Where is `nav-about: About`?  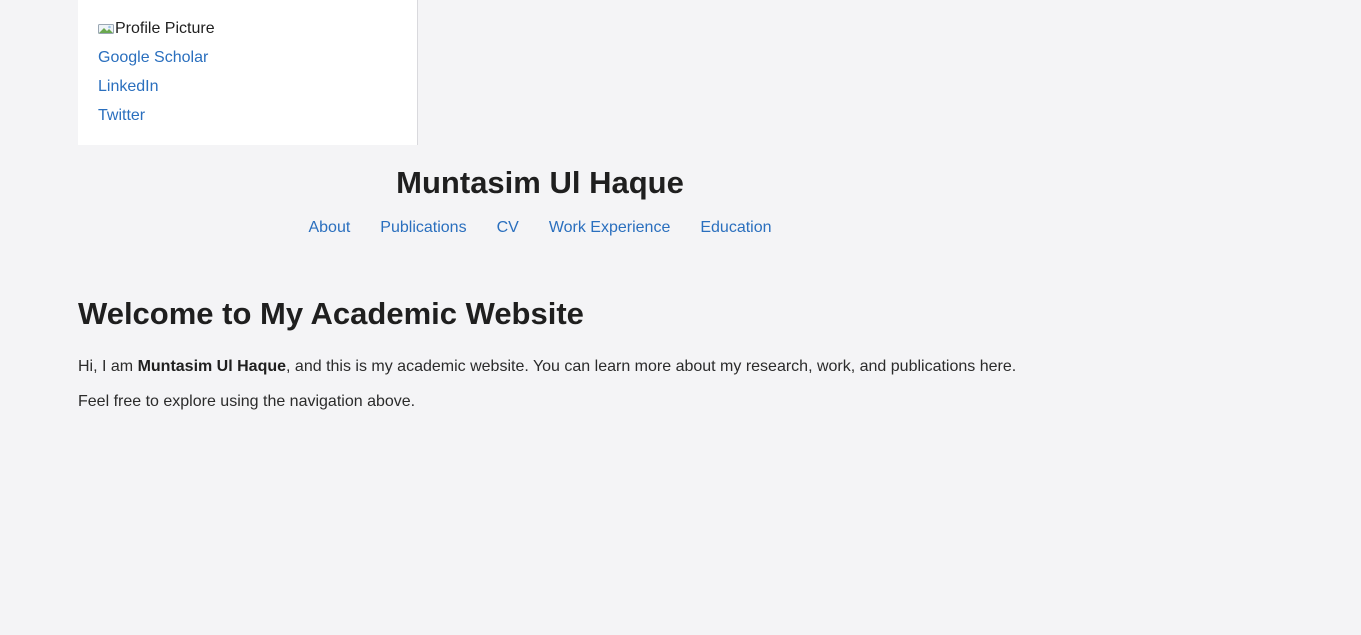
nav-about: About is located at coordinates (329, 228).